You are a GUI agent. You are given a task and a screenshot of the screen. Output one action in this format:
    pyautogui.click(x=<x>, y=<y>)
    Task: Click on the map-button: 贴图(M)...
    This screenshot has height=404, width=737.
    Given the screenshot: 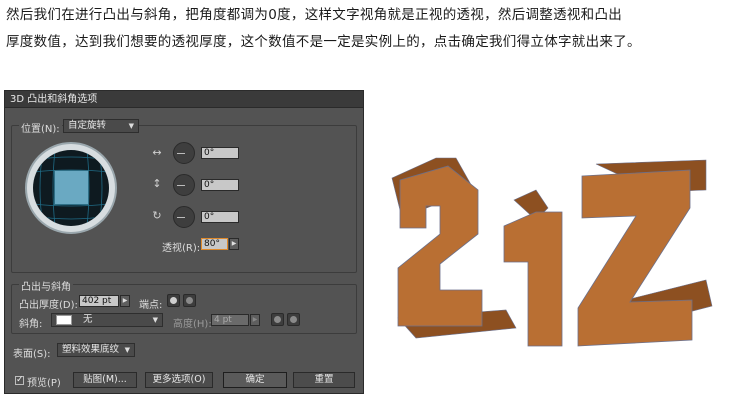 What is the action you would take?
    pyautogui.click(x=105, y=380)
    